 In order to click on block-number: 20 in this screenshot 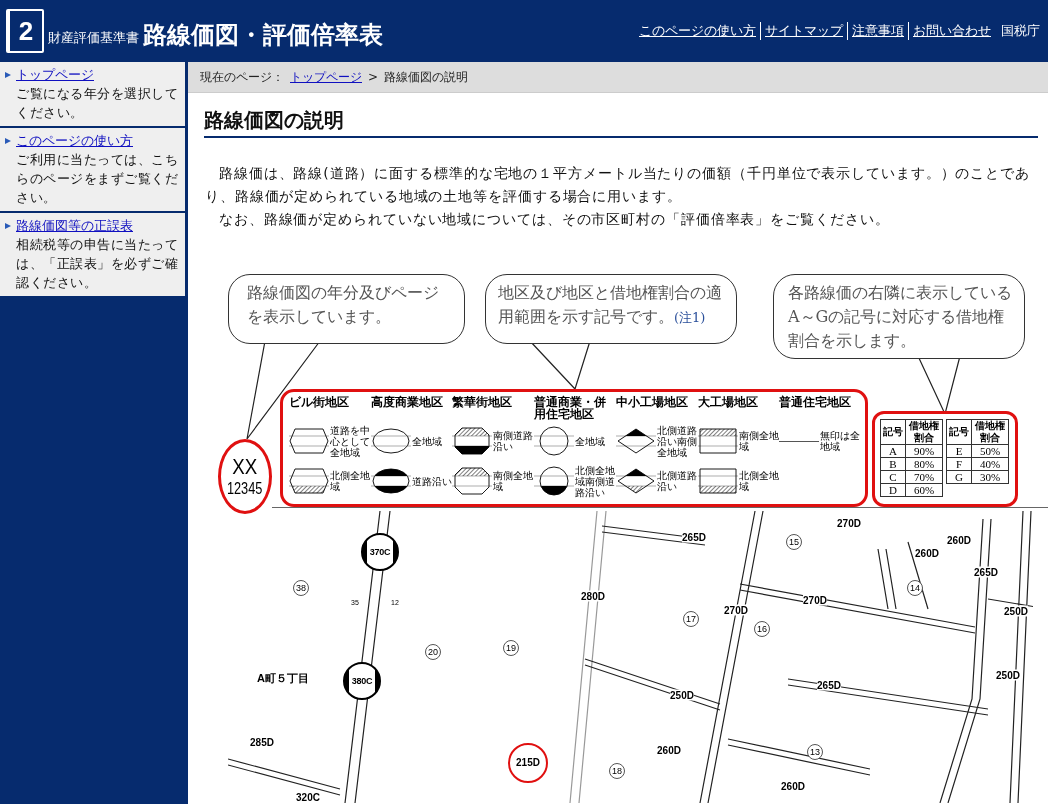, I will do `click(433, 652)`.